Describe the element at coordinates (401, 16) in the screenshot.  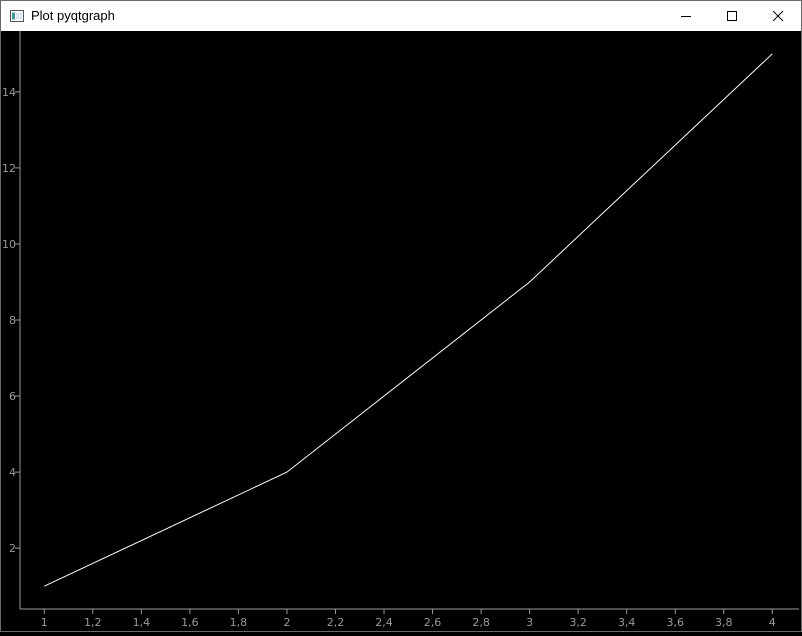
I see `title-bar: Plot pyqtgraph` at that location.